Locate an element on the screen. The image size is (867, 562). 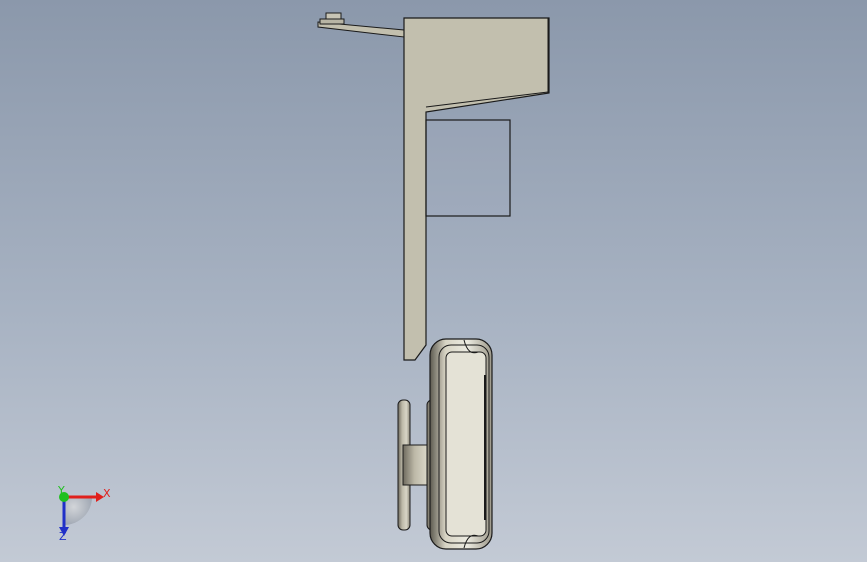
mount-block is located at coordinates (468, 168).